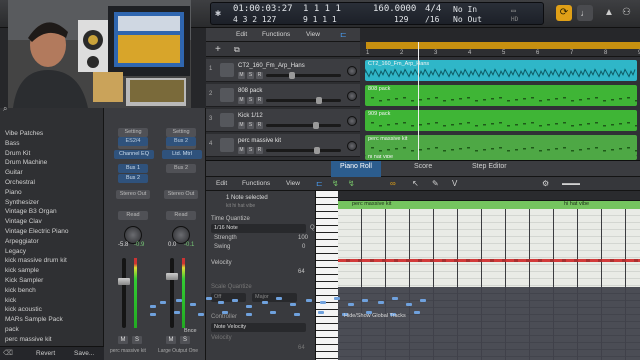  Describe the element at coordinates (356, 166) in the screenshot. I see `tab-piano-roll: Piano Roll` at that location.